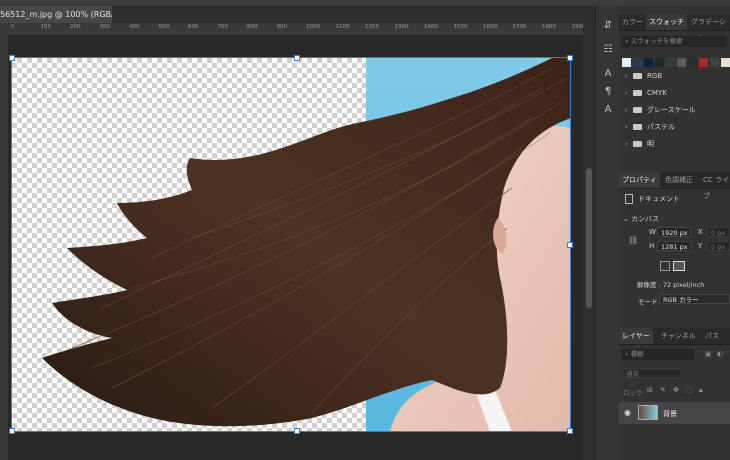 This screenshot has width=730, height=460. What do you see at coordinates (223, 27) in the screenshot?
I see `ruler-tick-label: 700` at bounding box center [223, 27].